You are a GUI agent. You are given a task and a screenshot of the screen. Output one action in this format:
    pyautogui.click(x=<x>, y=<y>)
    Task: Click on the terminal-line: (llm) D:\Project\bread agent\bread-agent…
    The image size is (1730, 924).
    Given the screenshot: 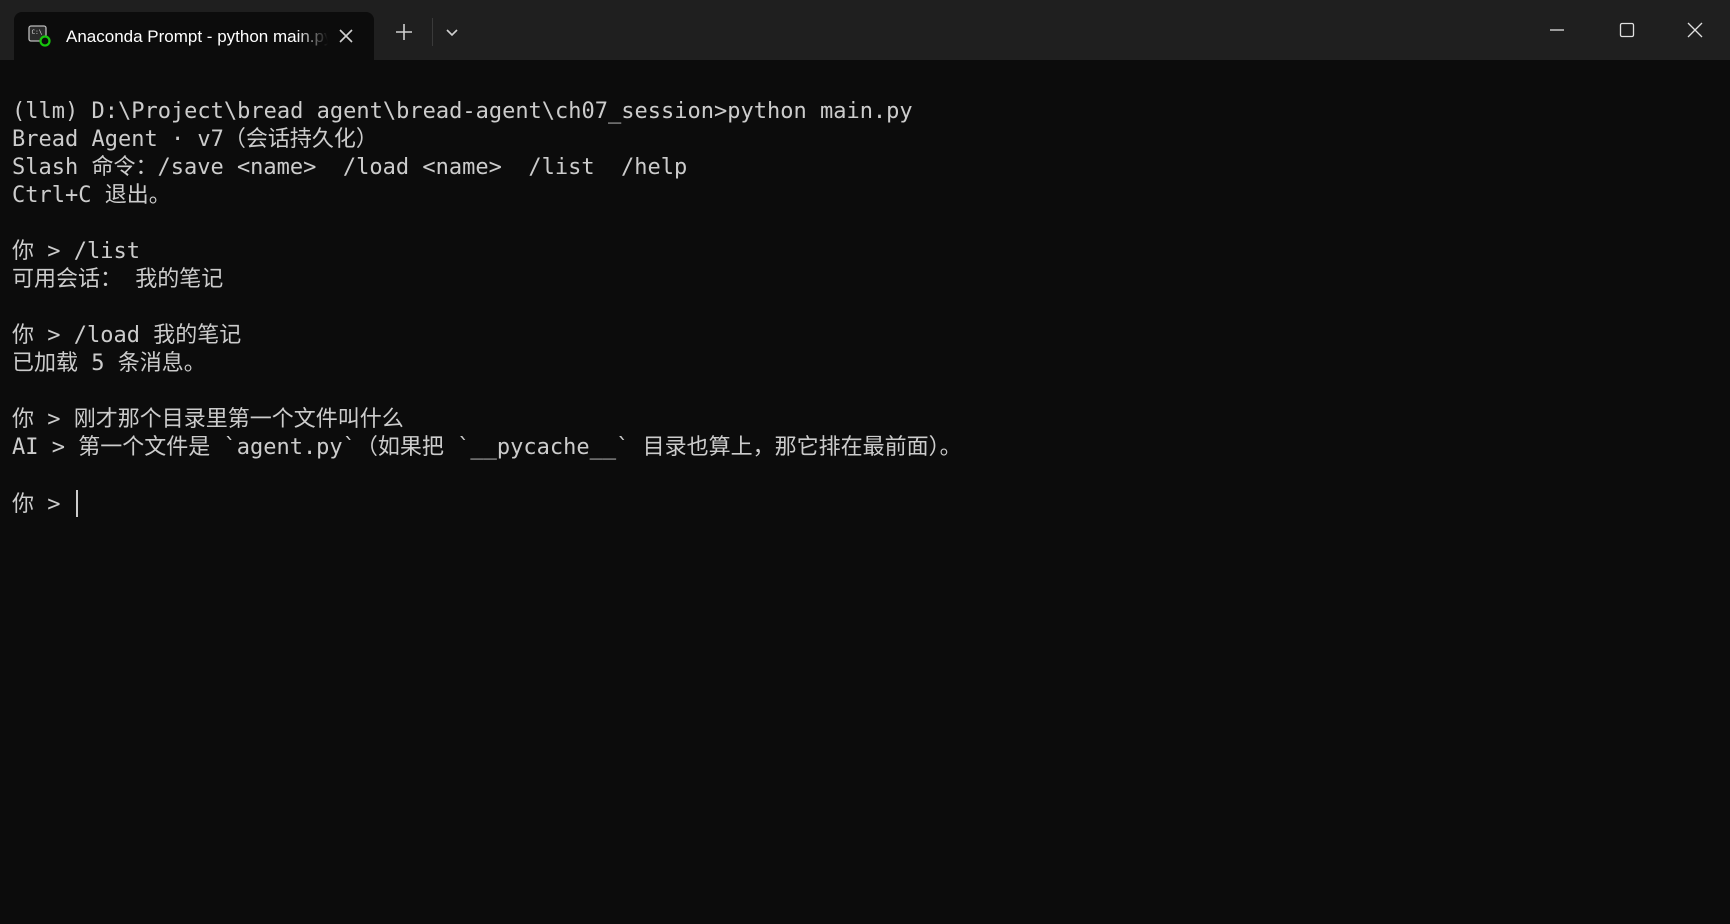 What is the action you would take?
    pyautogui.click(x=462, y=111)
    